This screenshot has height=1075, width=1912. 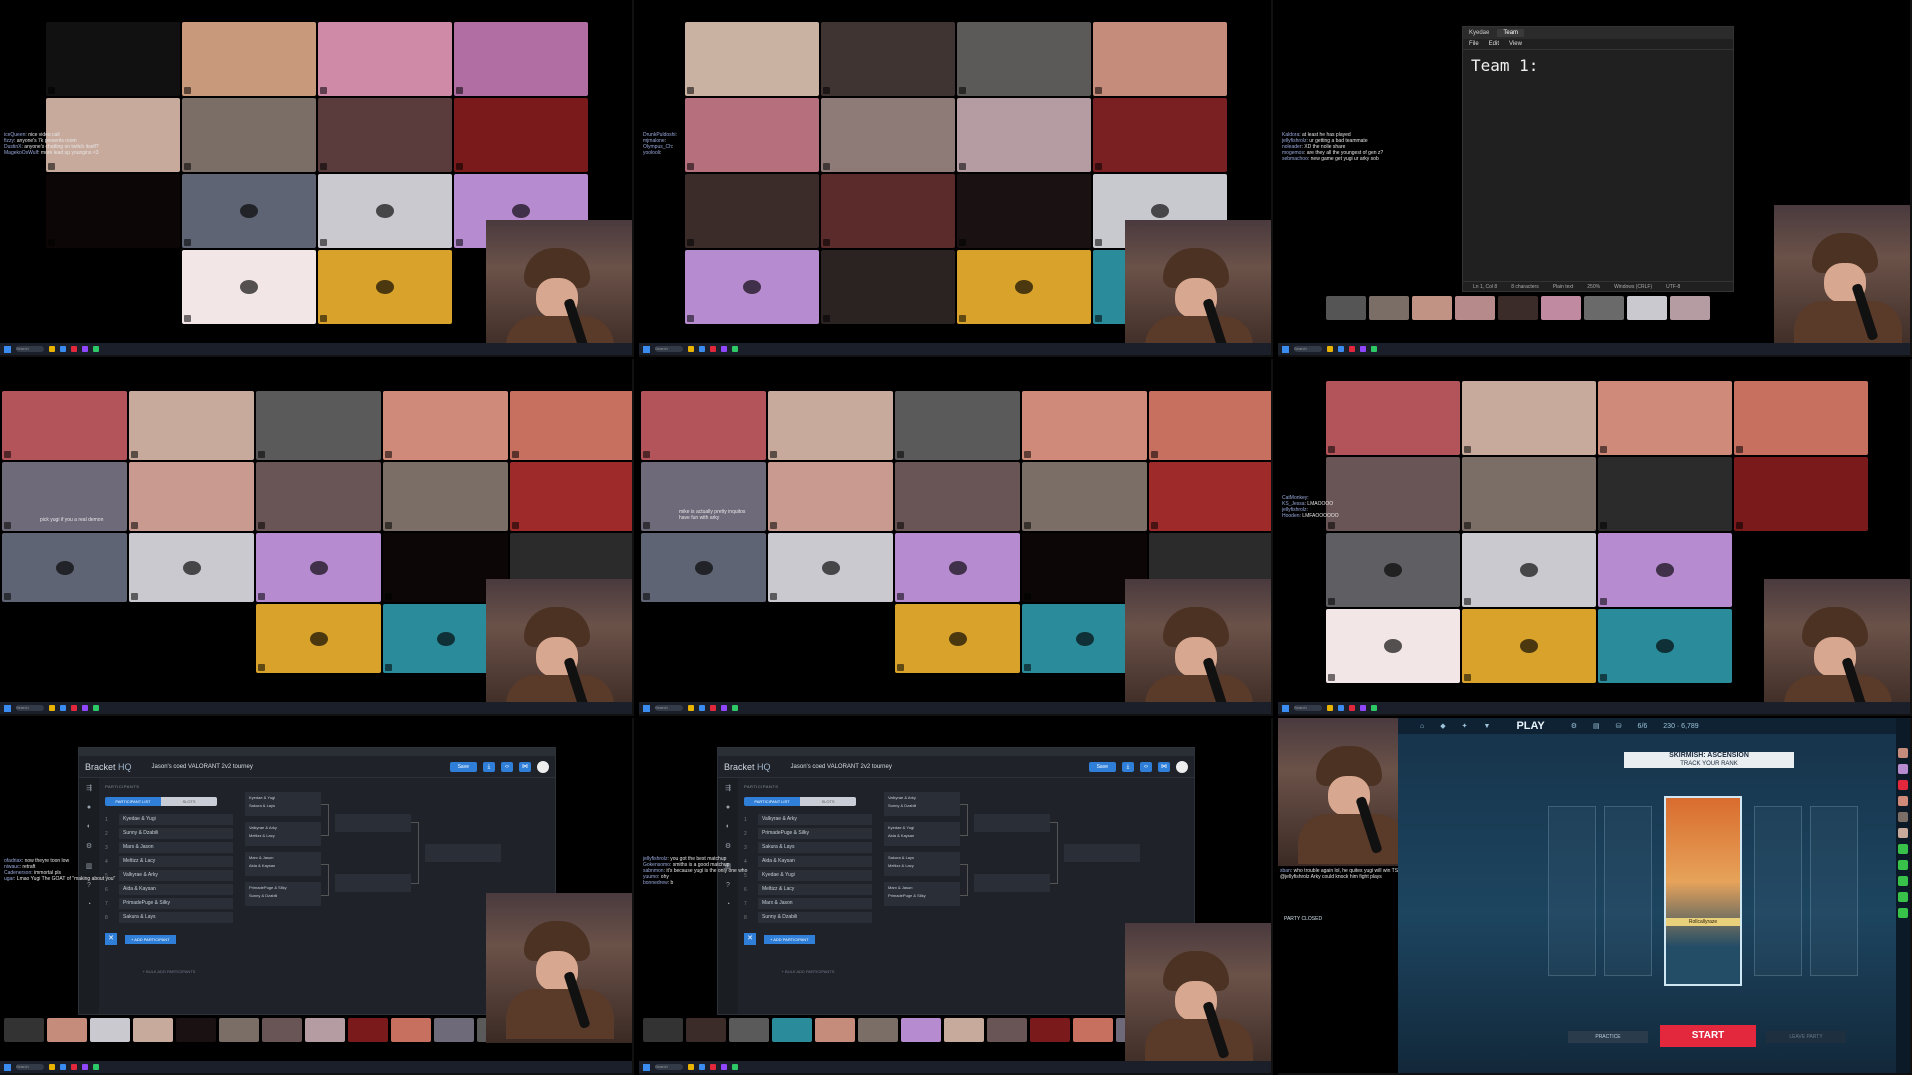 What do you see at coordinates (1903, 865) in the screenshot?
I see `friend-online-icon` at bounding box center [1903, 865].